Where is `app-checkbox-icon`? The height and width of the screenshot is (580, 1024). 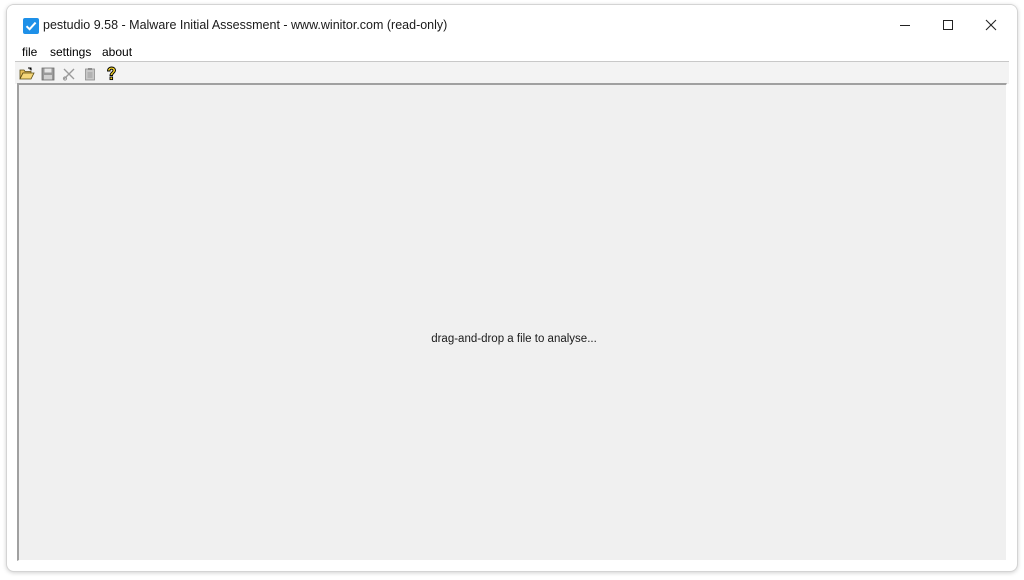
app-checkbox-icon is located at coordinates (31, 26).